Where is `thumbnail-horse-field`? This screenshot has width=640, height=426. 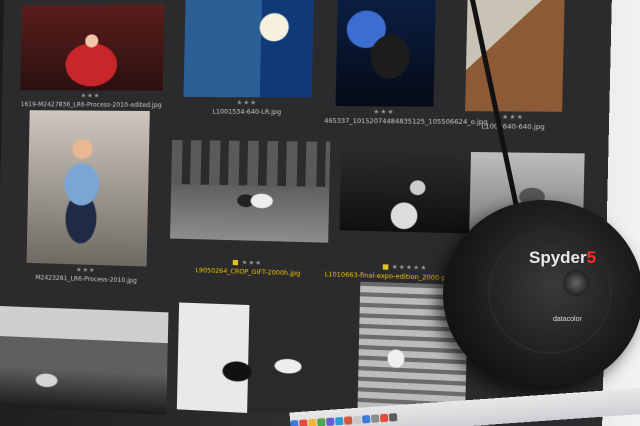
thumbnail-horse-field is located at coordinates (84, 360).